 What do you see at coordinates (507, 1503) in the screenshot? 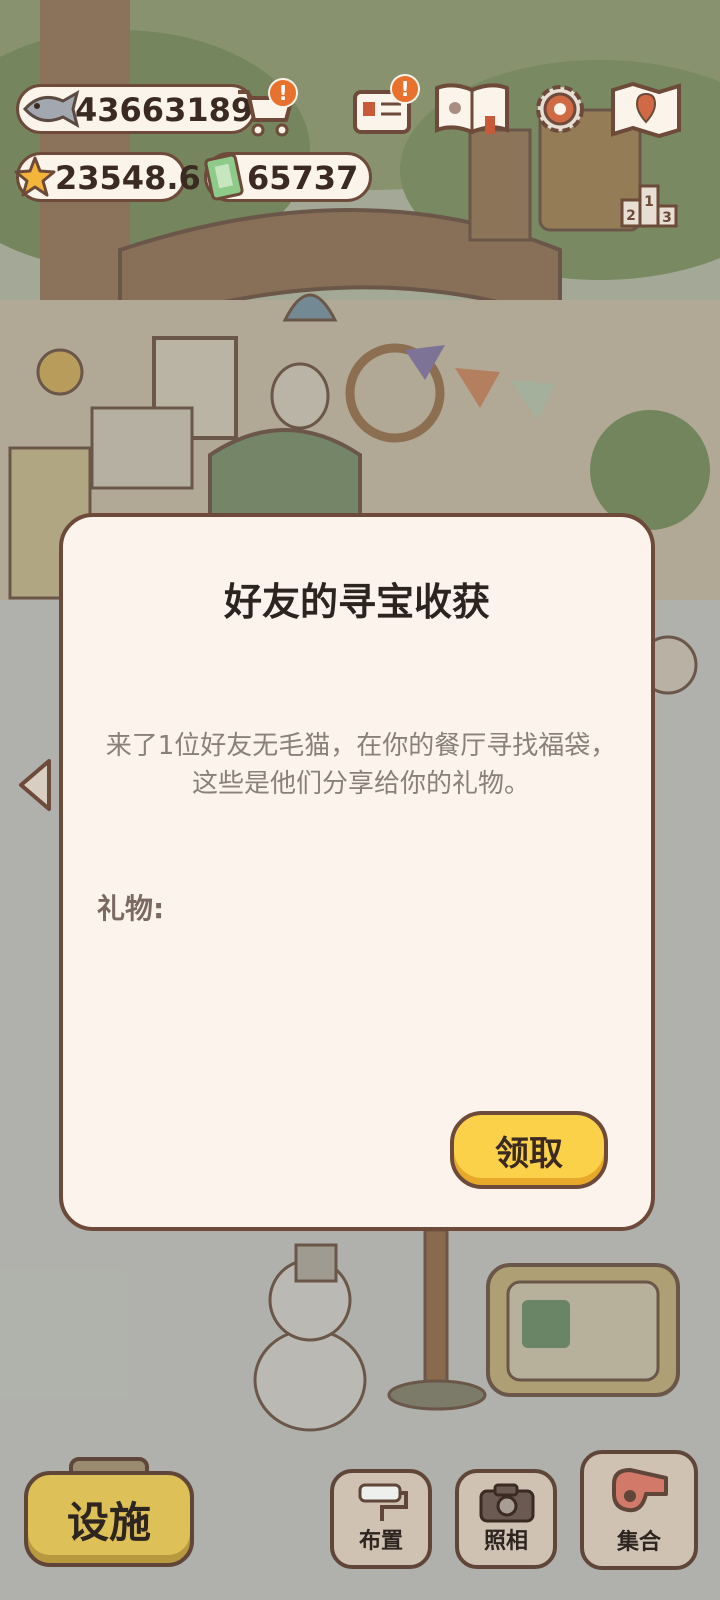
I see `camera-icon` at bounding box center [507, 1503].